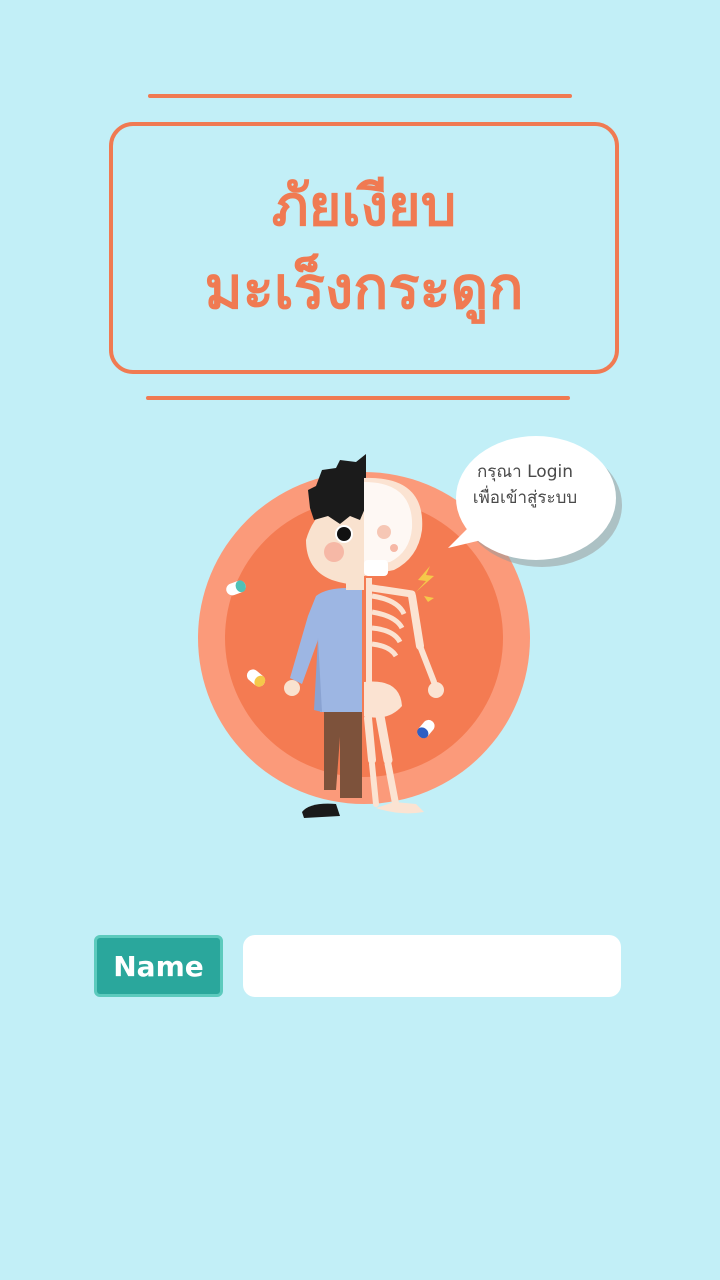  What do you see at coordinates (364, 248) in the screenshot?
I see `title-frame: ภัยเงียบ มะเร็งกระดูก` at bounding box center [364, 248].